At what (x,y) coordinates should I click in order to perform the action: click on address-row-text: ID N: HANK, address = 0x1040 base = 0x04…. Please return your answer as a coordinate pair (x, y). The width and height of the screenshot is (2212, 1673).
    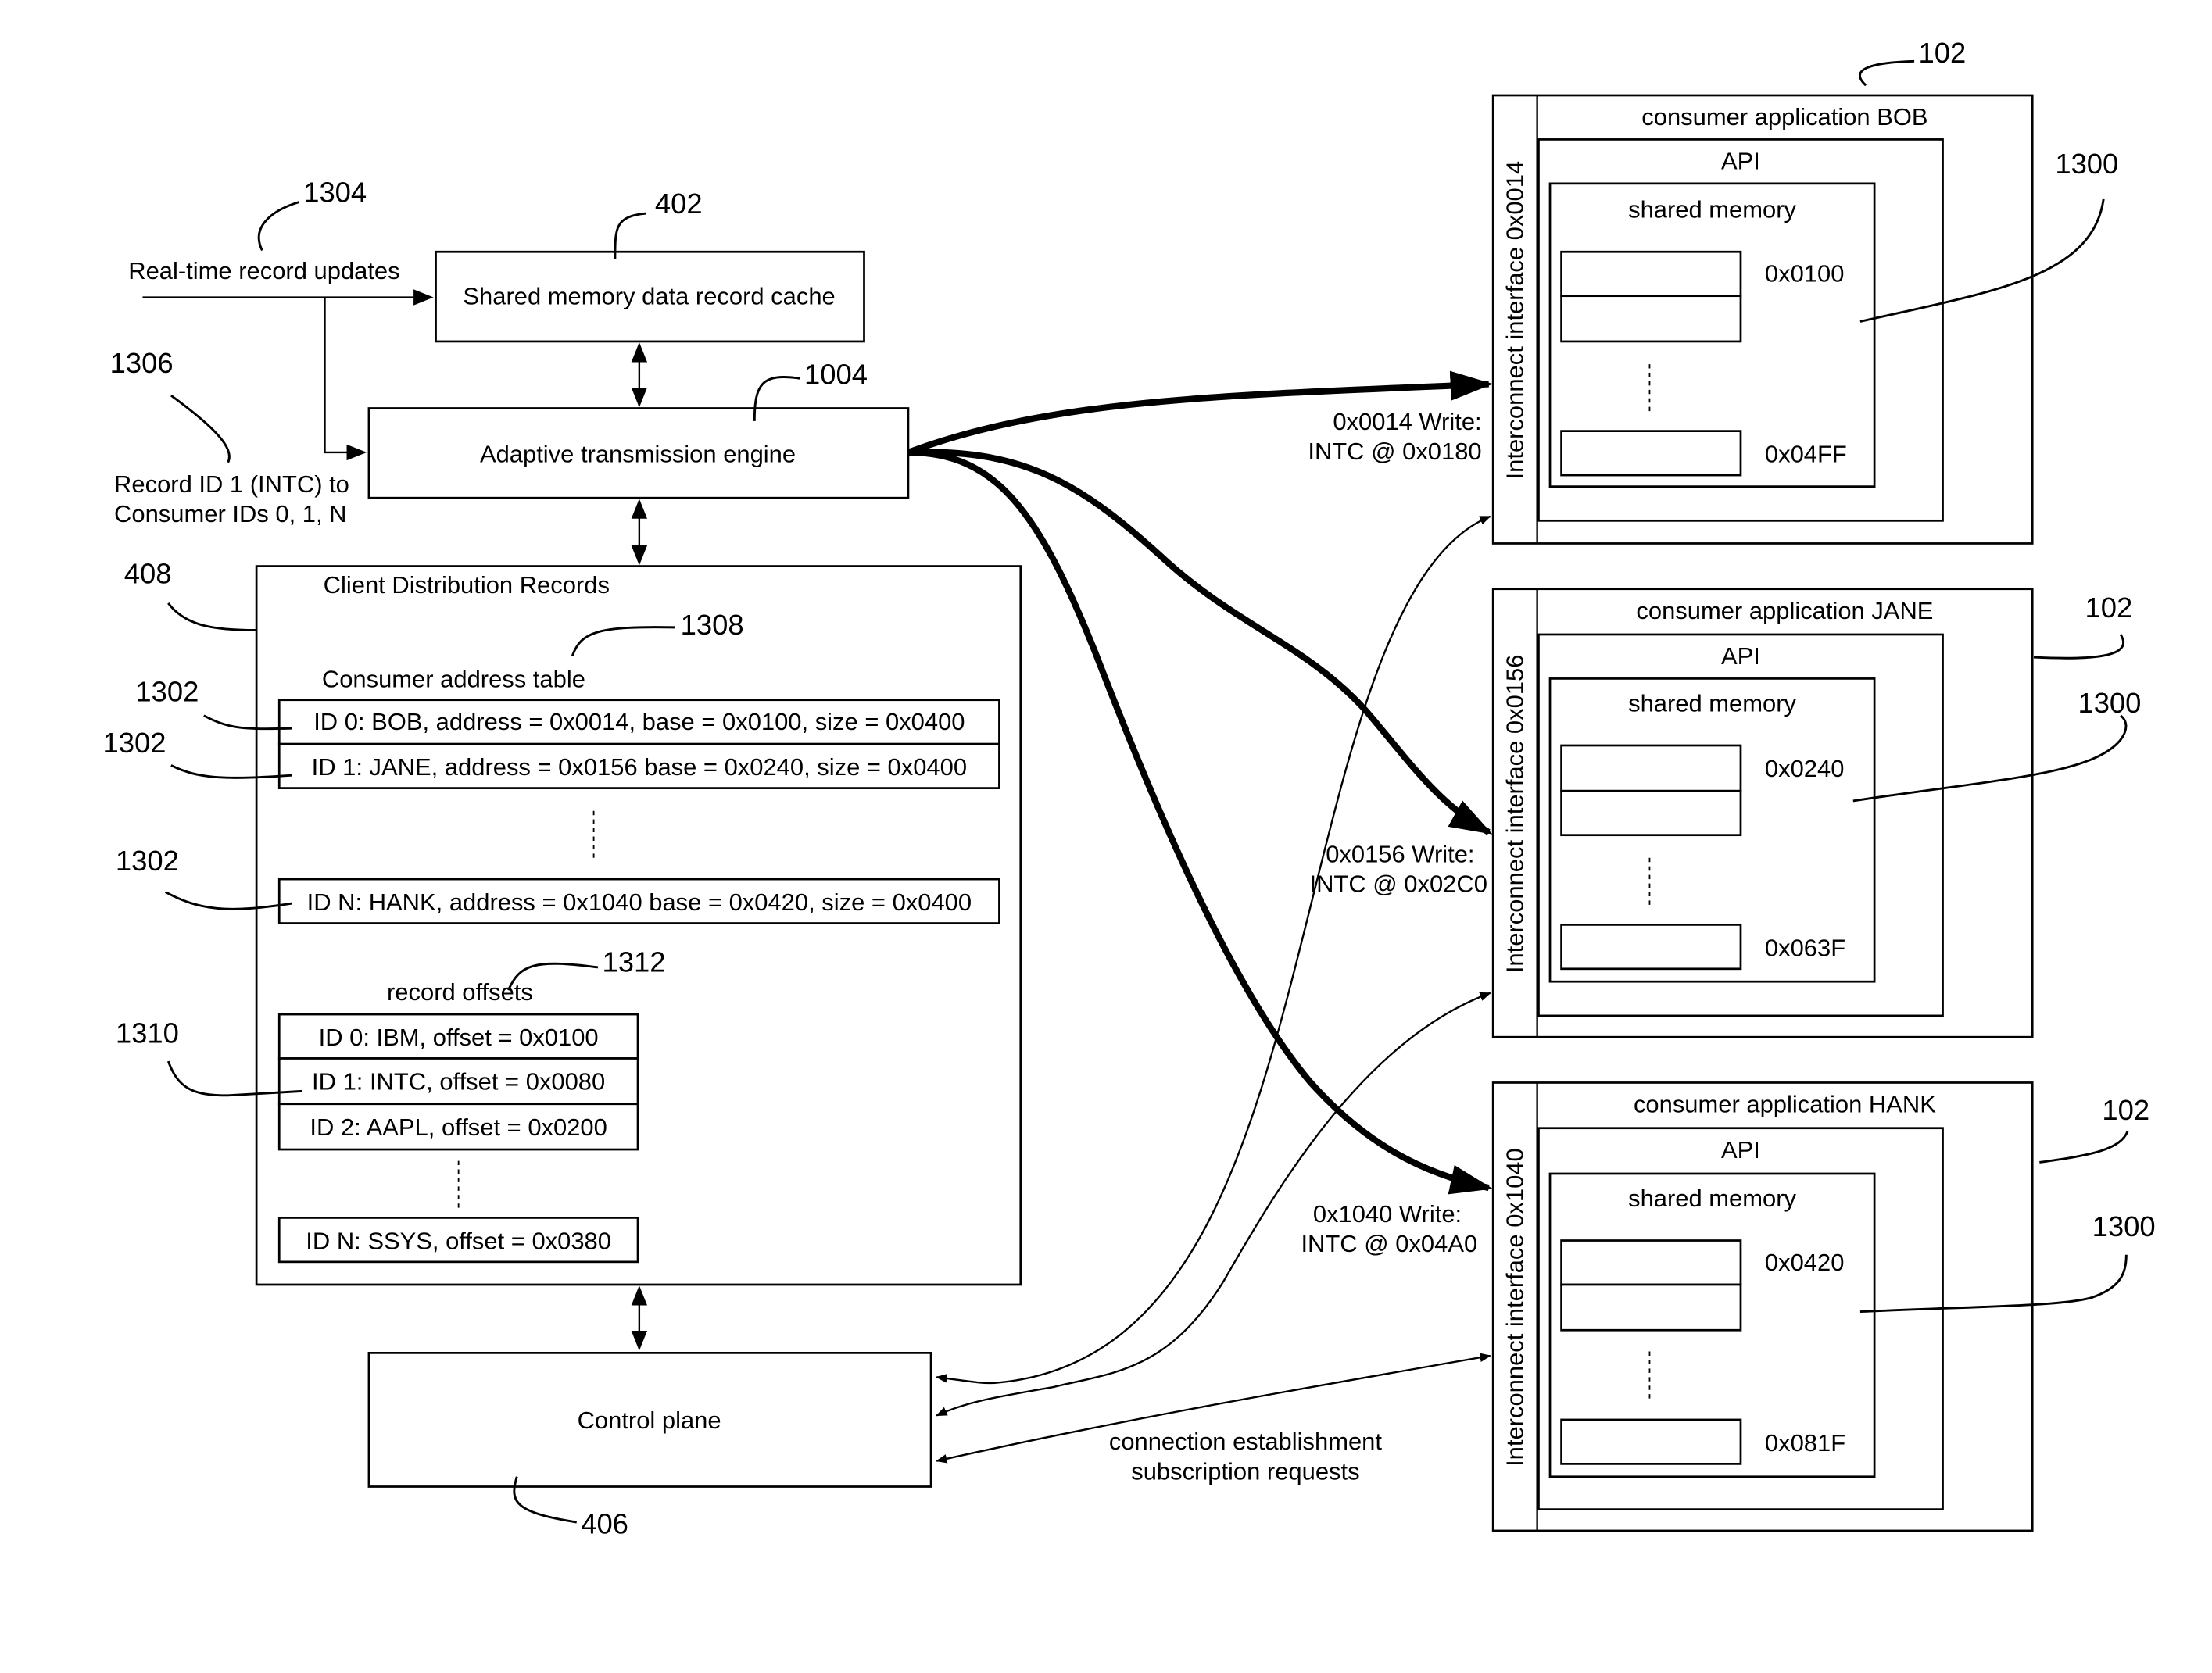
    Looking at the image, I should click on (639, 902).